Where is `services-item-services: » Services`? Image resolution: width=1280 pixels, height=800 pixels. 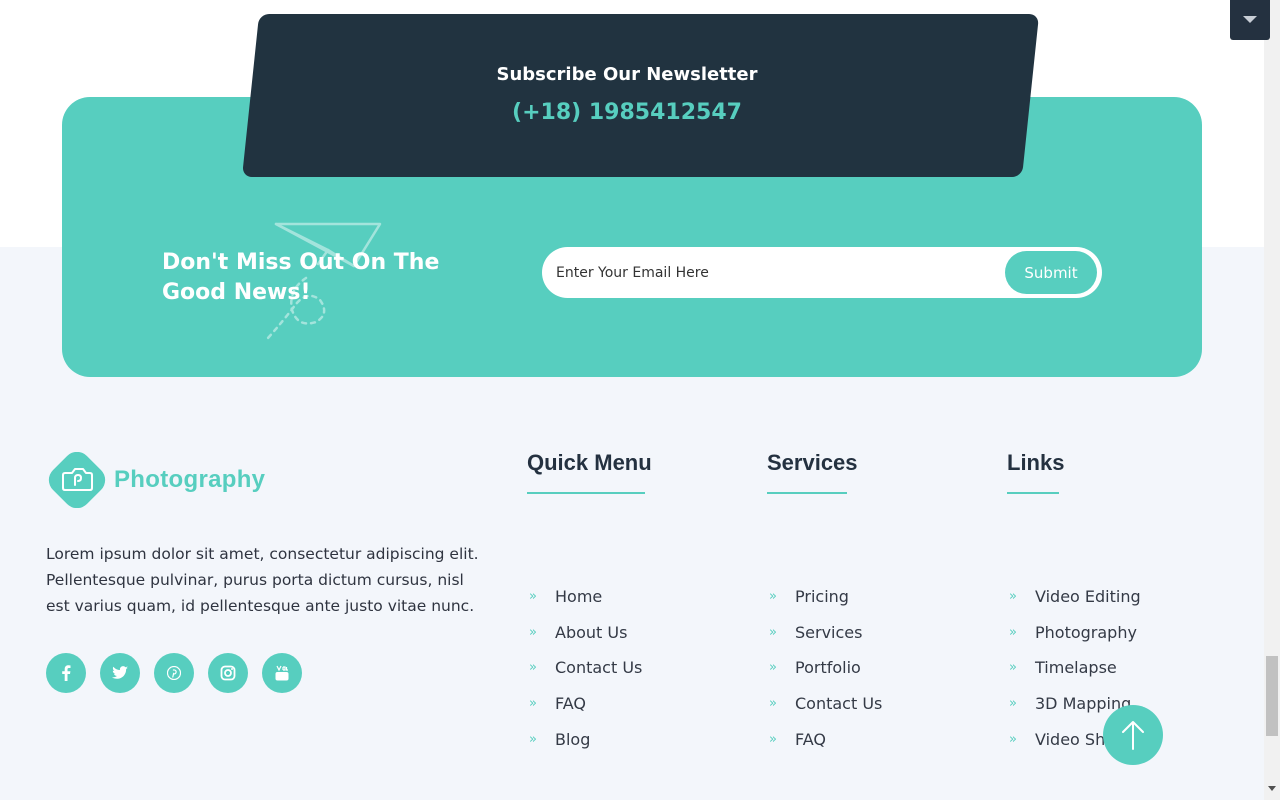
services-item-services: » Services is located at coordinates (824, 633).